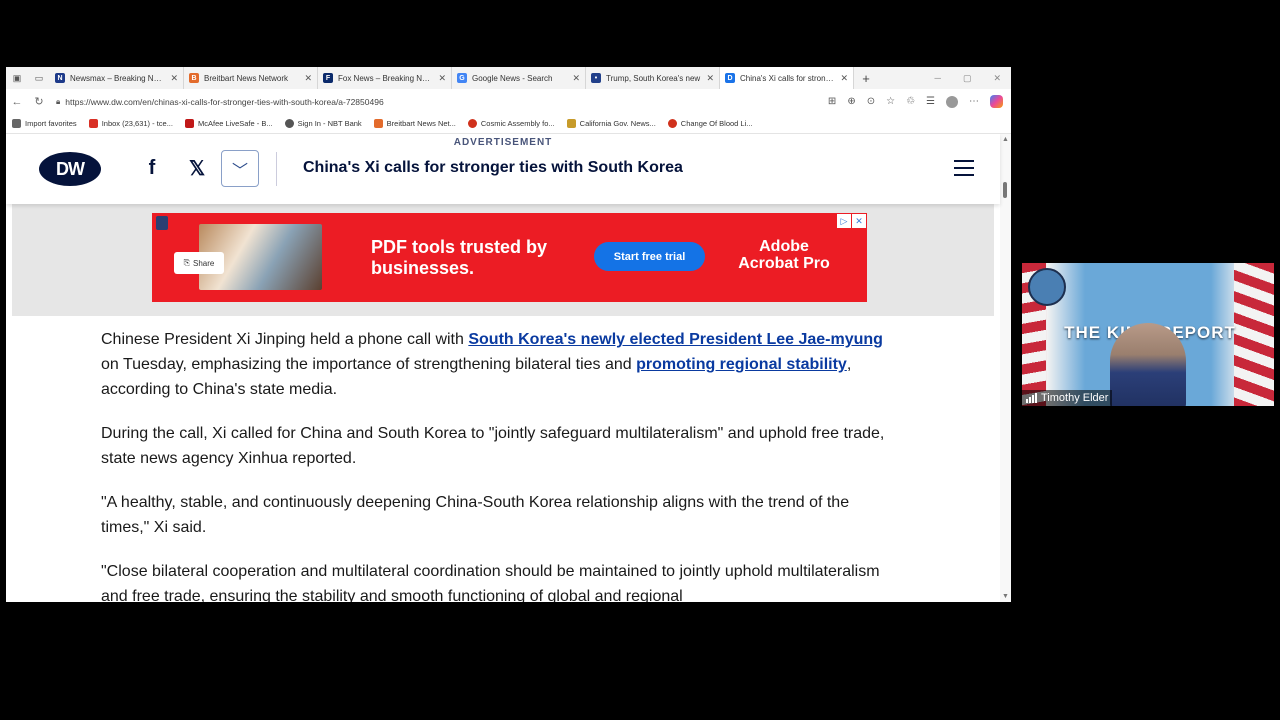 The image size is (1280, 720). Describe the element at coordinates (240, 168) in the screenshot. I see `chevron-down-icon: ﹀` at that location.